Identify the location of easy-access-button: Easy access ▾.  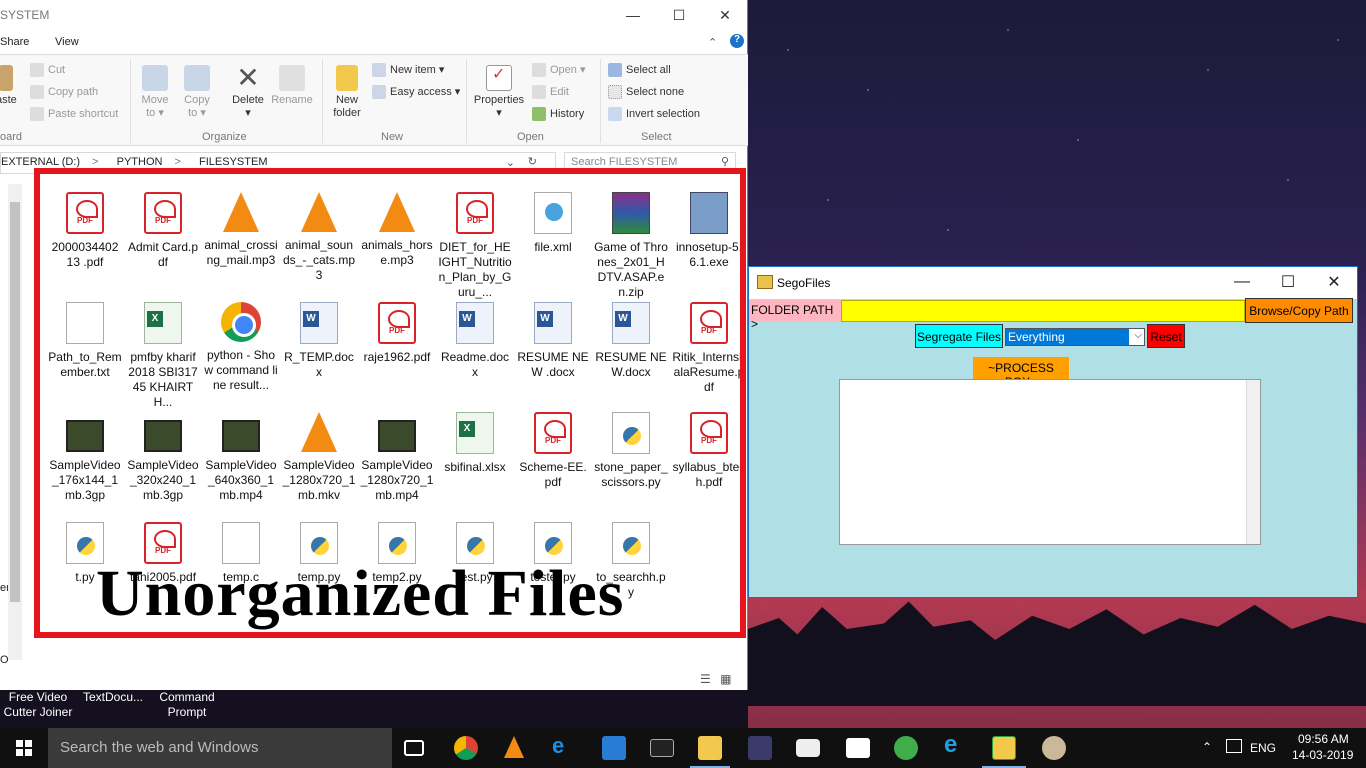
(416, 92).